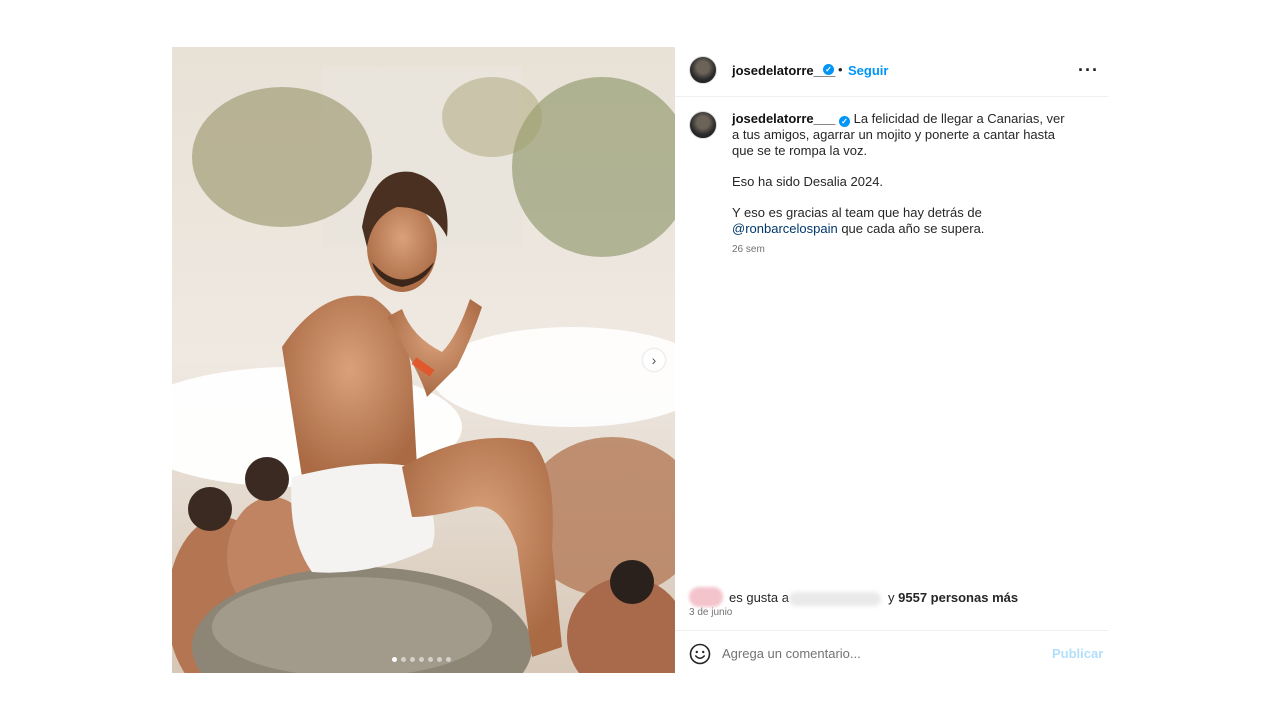  What do you see at coordinates (872, 653) in the screenshot?
I see `comment-input` at bounding box center [872, 653].